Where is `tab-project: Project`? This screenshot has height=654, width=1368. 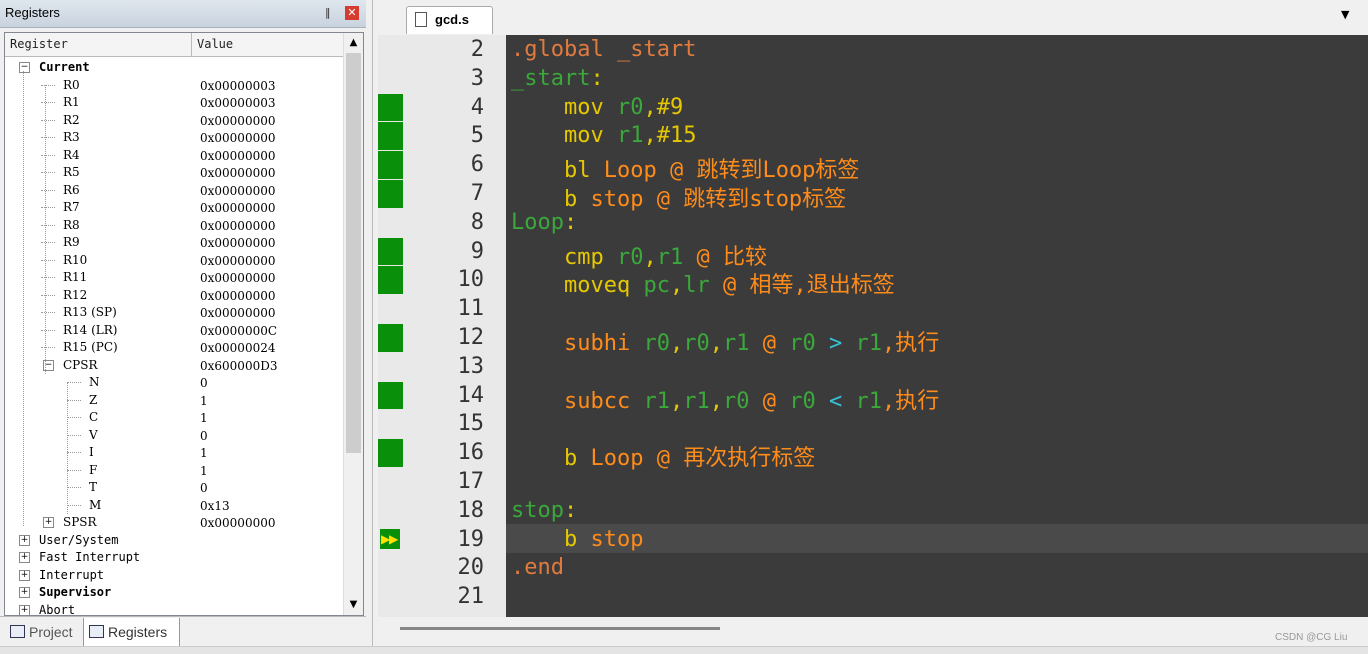 tab-project: Project is located at coordinates (42, 632).